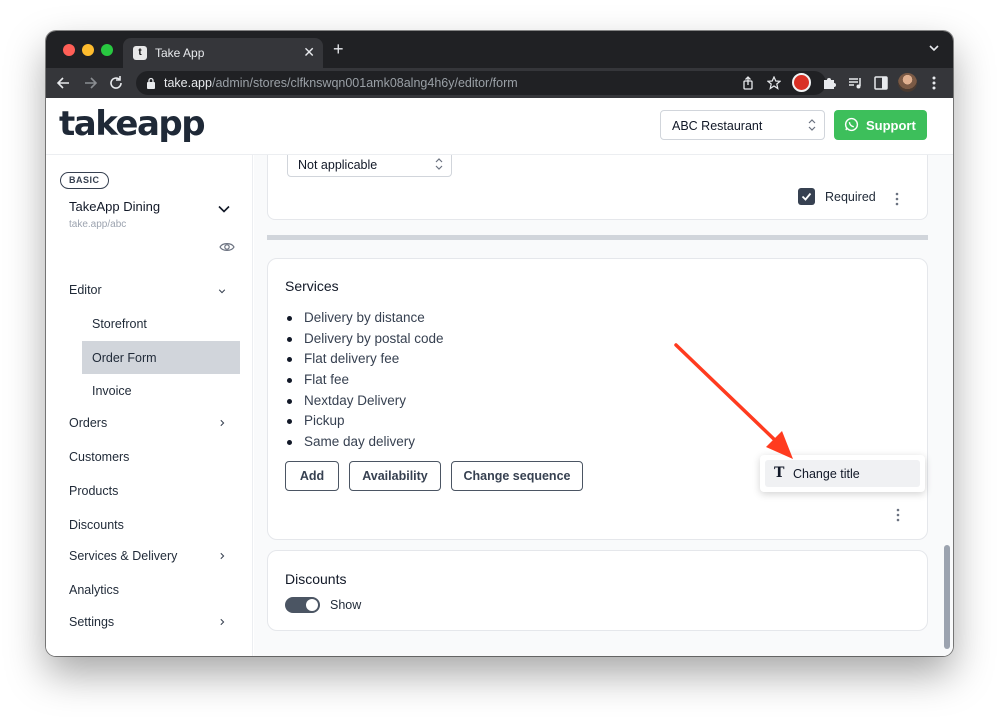 Image resolution: width=1000 pixels, height=717 pixels. What do you see at coordinates (99, 457) in the screenshot?
I see `sidebar-item-customers: Customers` at bounding box center [99, 457].